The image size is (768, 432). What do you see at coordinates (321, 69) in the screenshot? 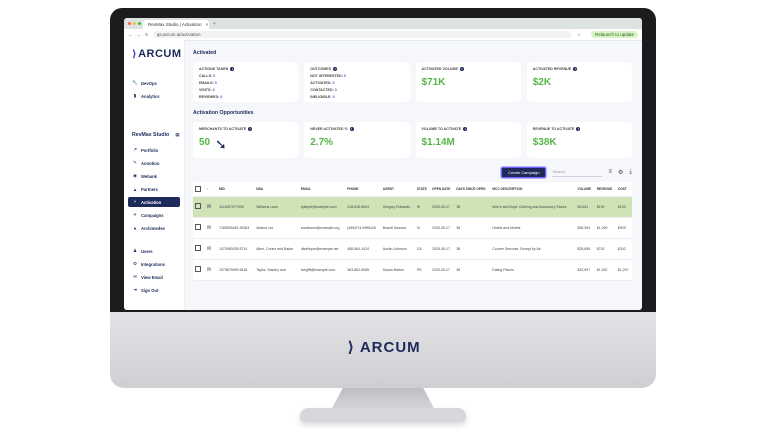
I see `card-label: Outcomes` at bounding box center [321, 69].